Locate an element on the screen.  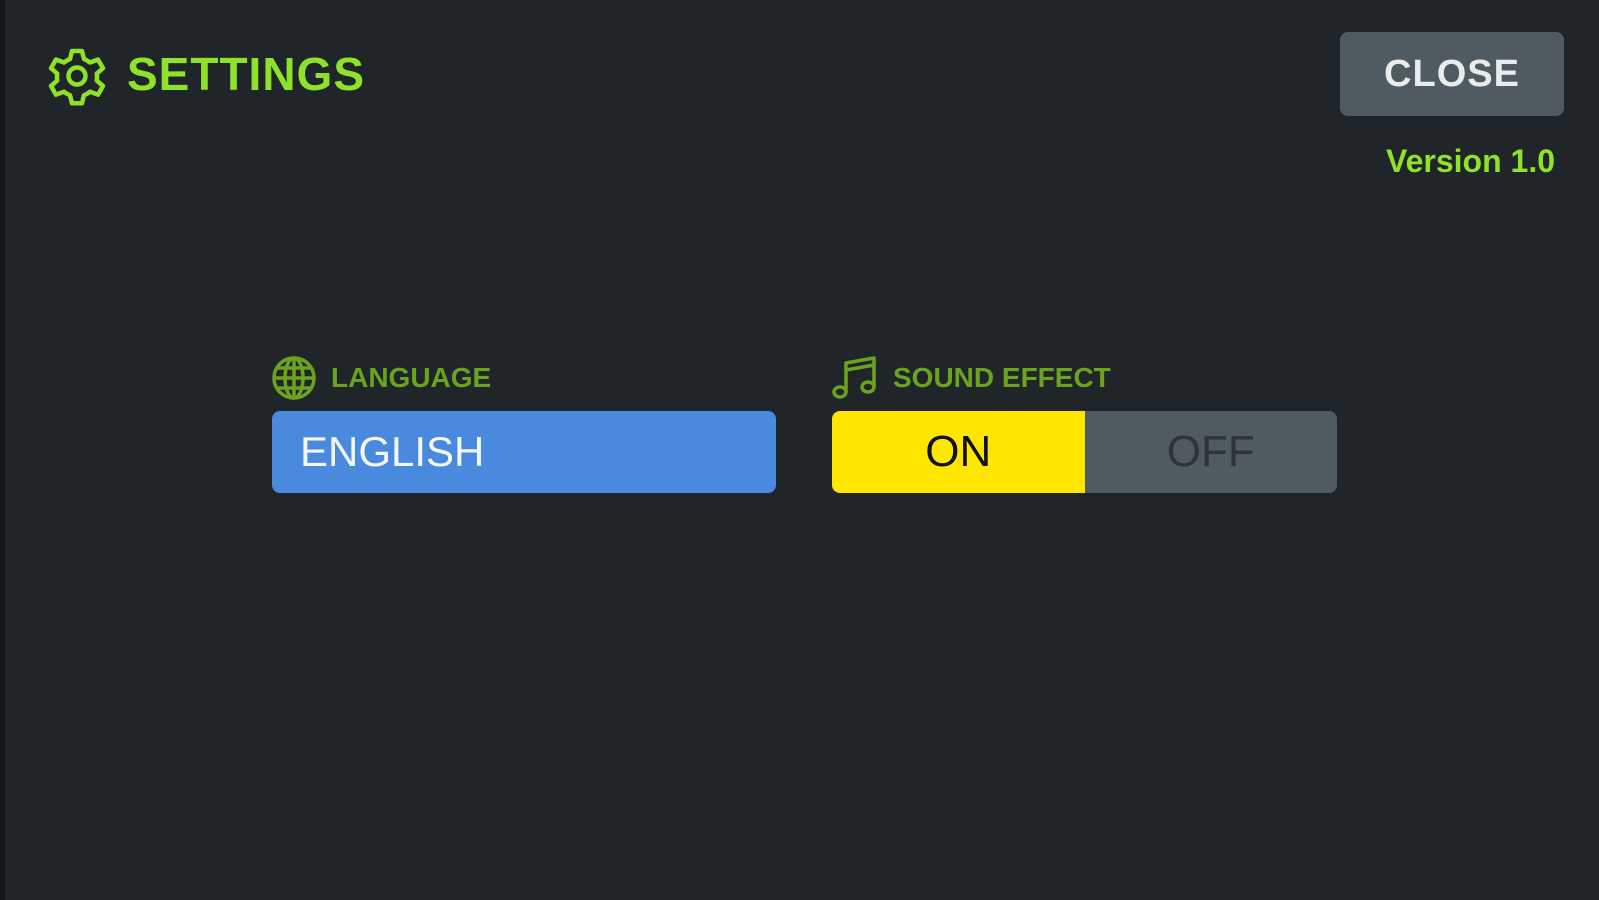
music-note-icon is located at coordinates (854, 377).